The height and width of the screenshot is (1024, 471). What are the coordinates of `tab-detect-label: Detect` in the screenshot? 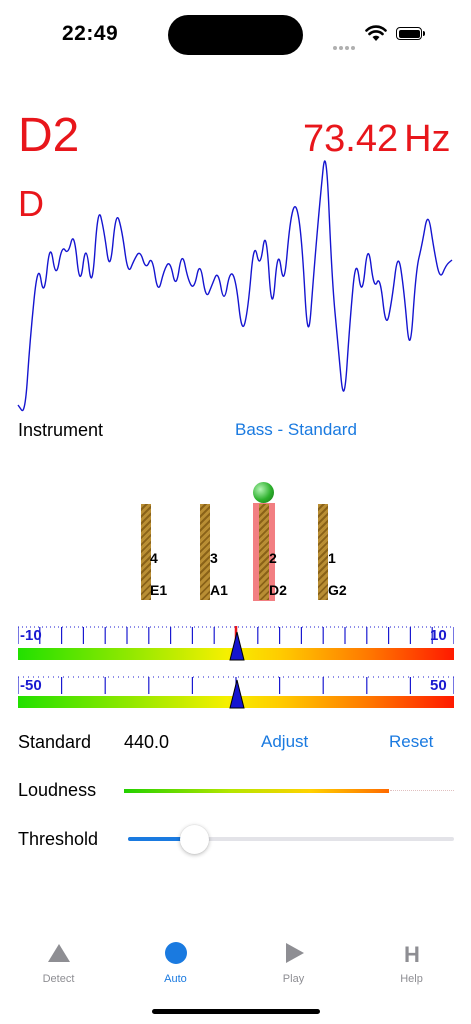 It's located at (58, 979).